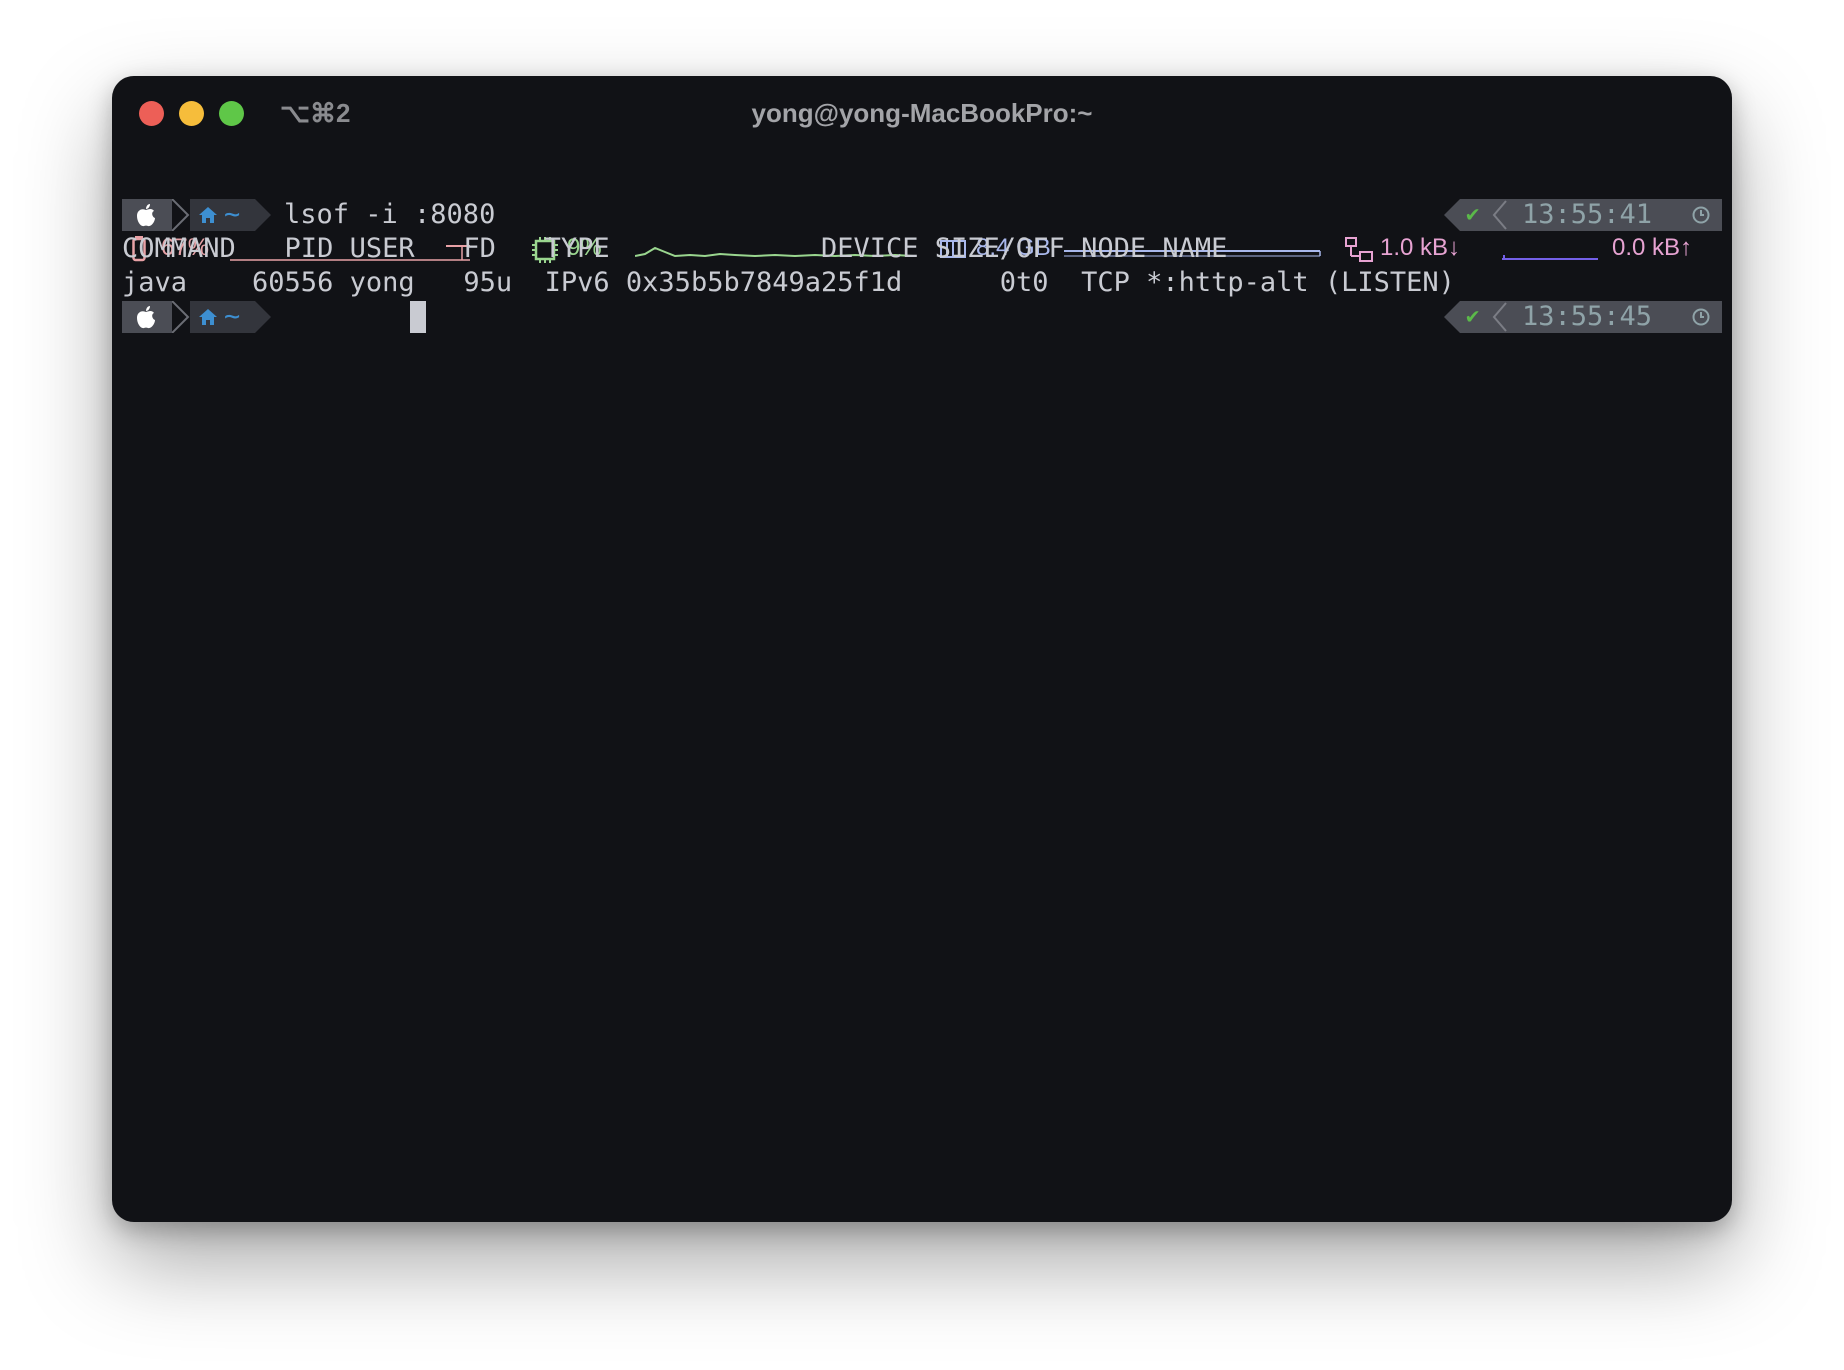 The image size is (1844, 1370). I want to click on prompt-line: ~ lsof -i :8080 ✔ 13:55:41, so click(922, 215).